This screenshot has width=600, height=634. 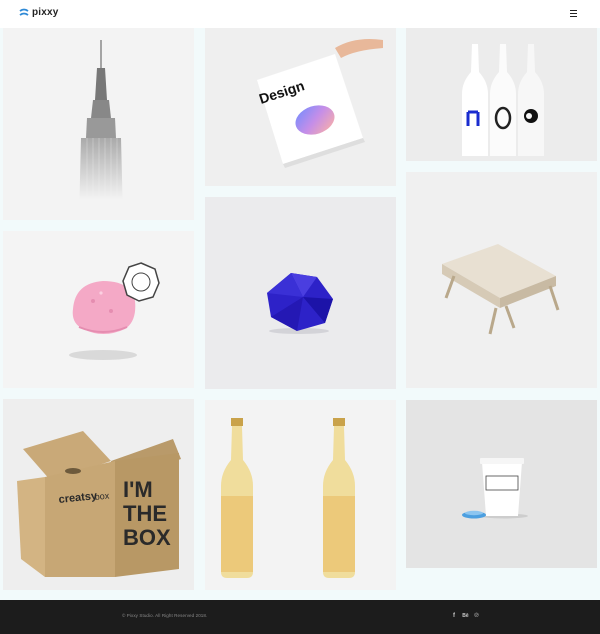 What do you see at coordinates (573, 11) in the screenshot?
I see `hamburger-icon` at bounding box center [573, 11].